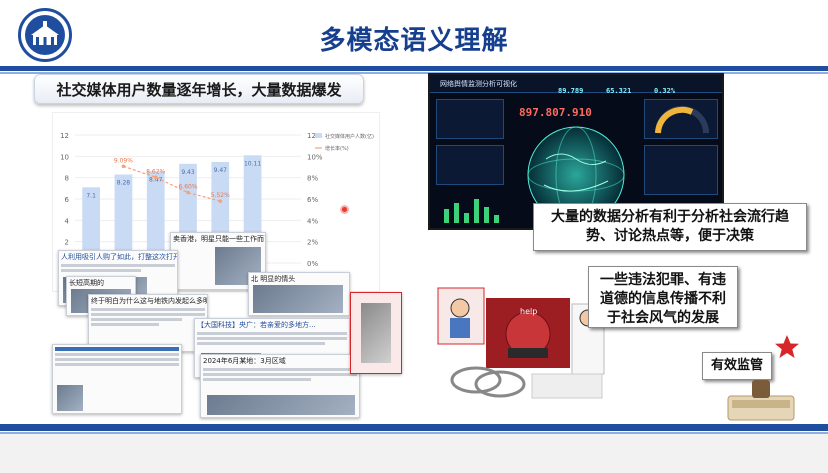 This screenshot has width=828, height=473. What do you see at coordinates (280, 386) in the screenshot?
I see `post-card: 2024年6月某地：3月区域` at bounding box center [280, 386].